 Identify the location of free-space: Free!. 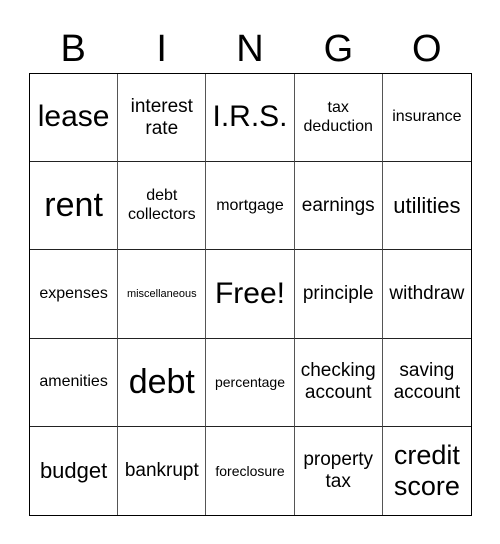
(250, 294).